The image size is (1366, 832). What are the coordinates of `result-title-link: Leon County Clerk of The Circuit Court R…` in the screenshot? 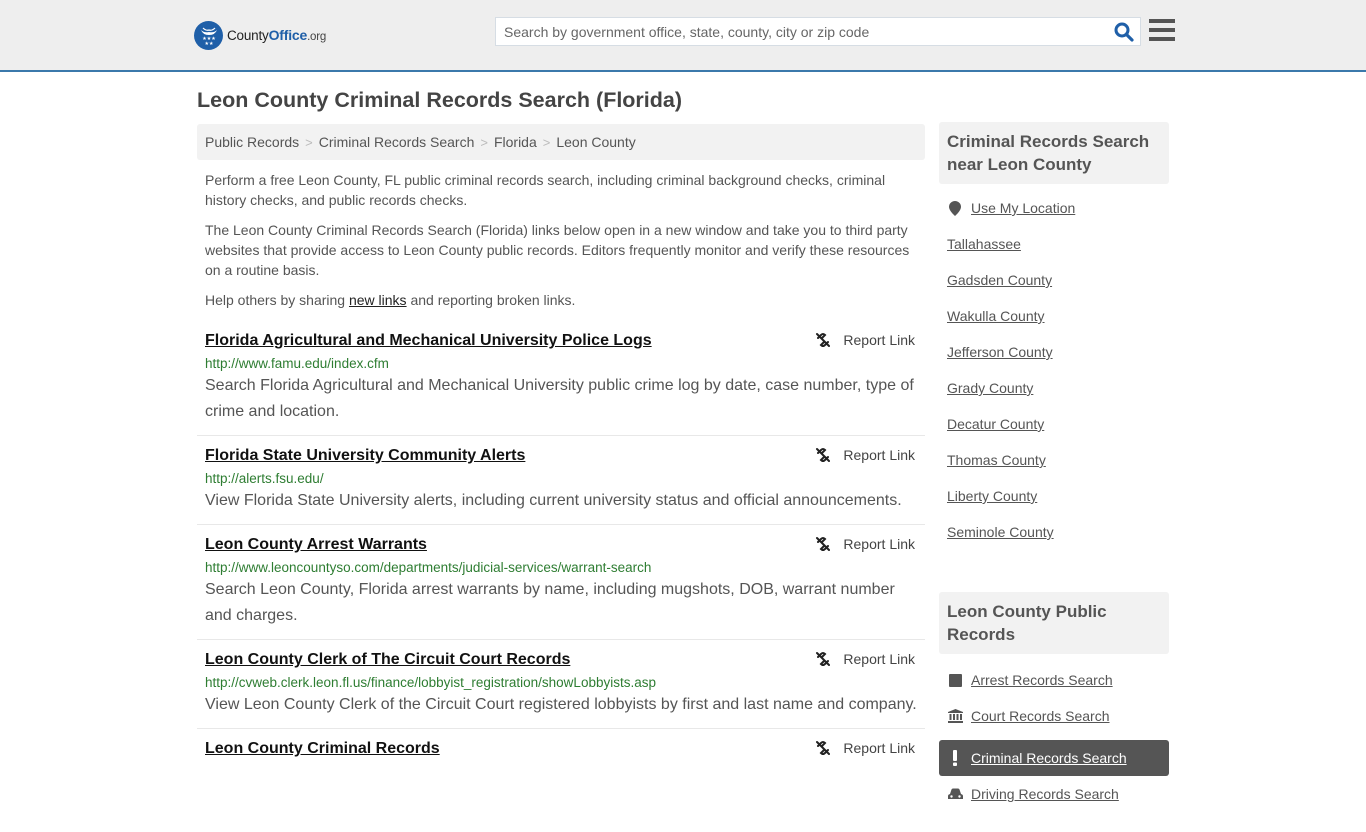 It's located at (387, 660).